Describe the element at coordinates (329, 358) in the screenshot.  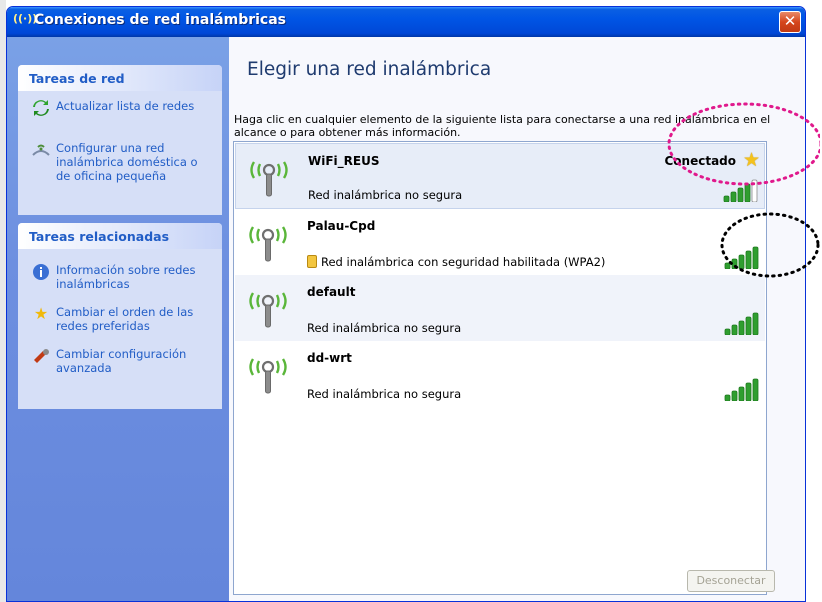
I see `network-name: dd-wrt` at that location.